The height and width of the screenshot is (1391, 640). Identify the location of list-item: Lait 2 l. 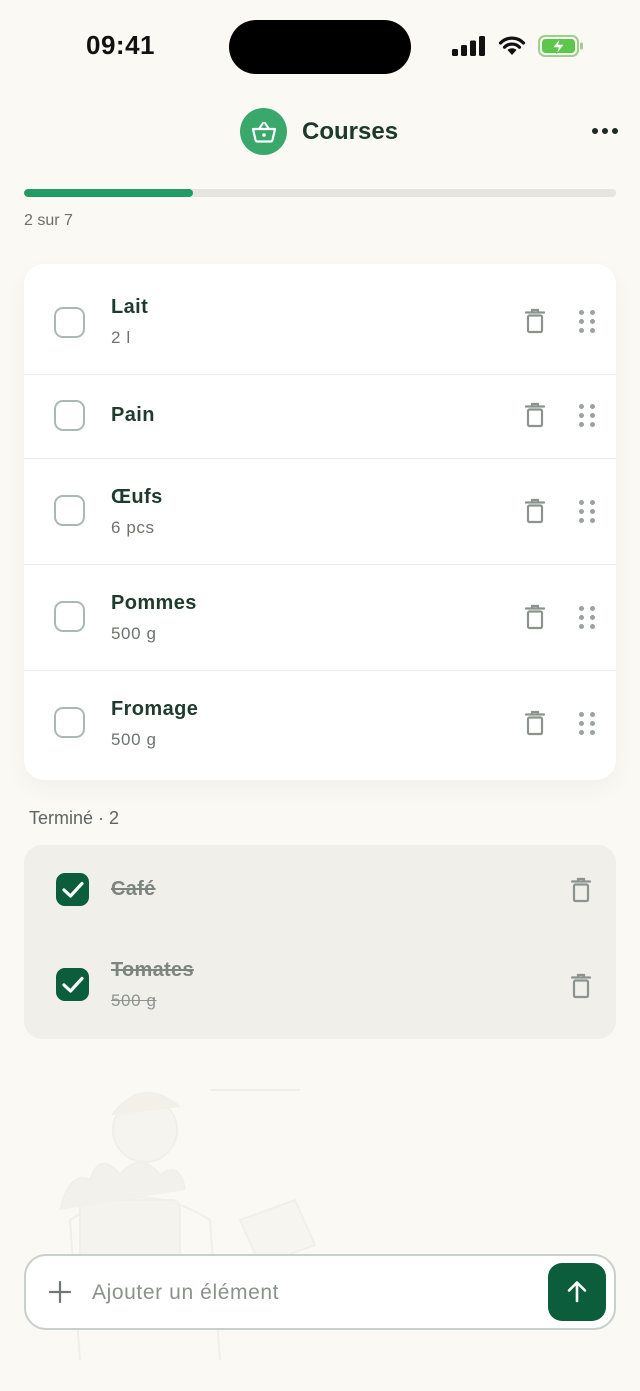
(320, 319).